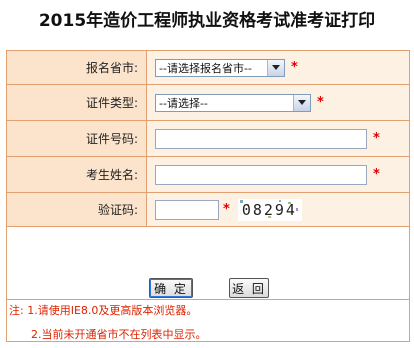 This screenshot has width=414, height=348. Describe the element at coordinates (376, 138) in the screenshot. I see `id-number-required-mark: *` at that location.